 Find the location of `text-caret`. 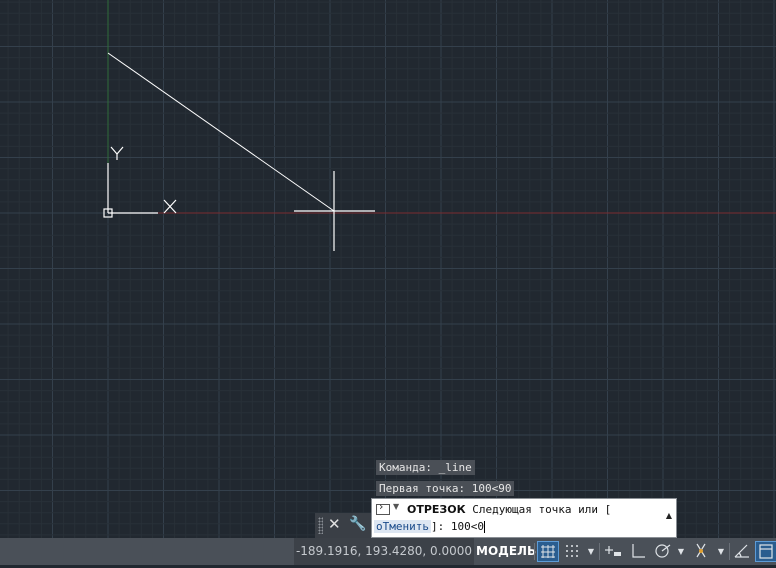

text-caret is located at coordinates (484, 527).